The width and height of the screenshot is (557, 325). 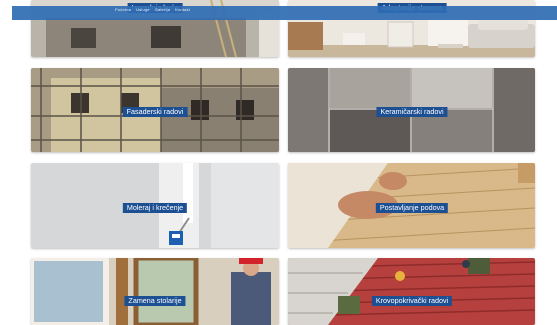 I want to click on service-label: Keramičarski radovi, so click(x=412, y=112).